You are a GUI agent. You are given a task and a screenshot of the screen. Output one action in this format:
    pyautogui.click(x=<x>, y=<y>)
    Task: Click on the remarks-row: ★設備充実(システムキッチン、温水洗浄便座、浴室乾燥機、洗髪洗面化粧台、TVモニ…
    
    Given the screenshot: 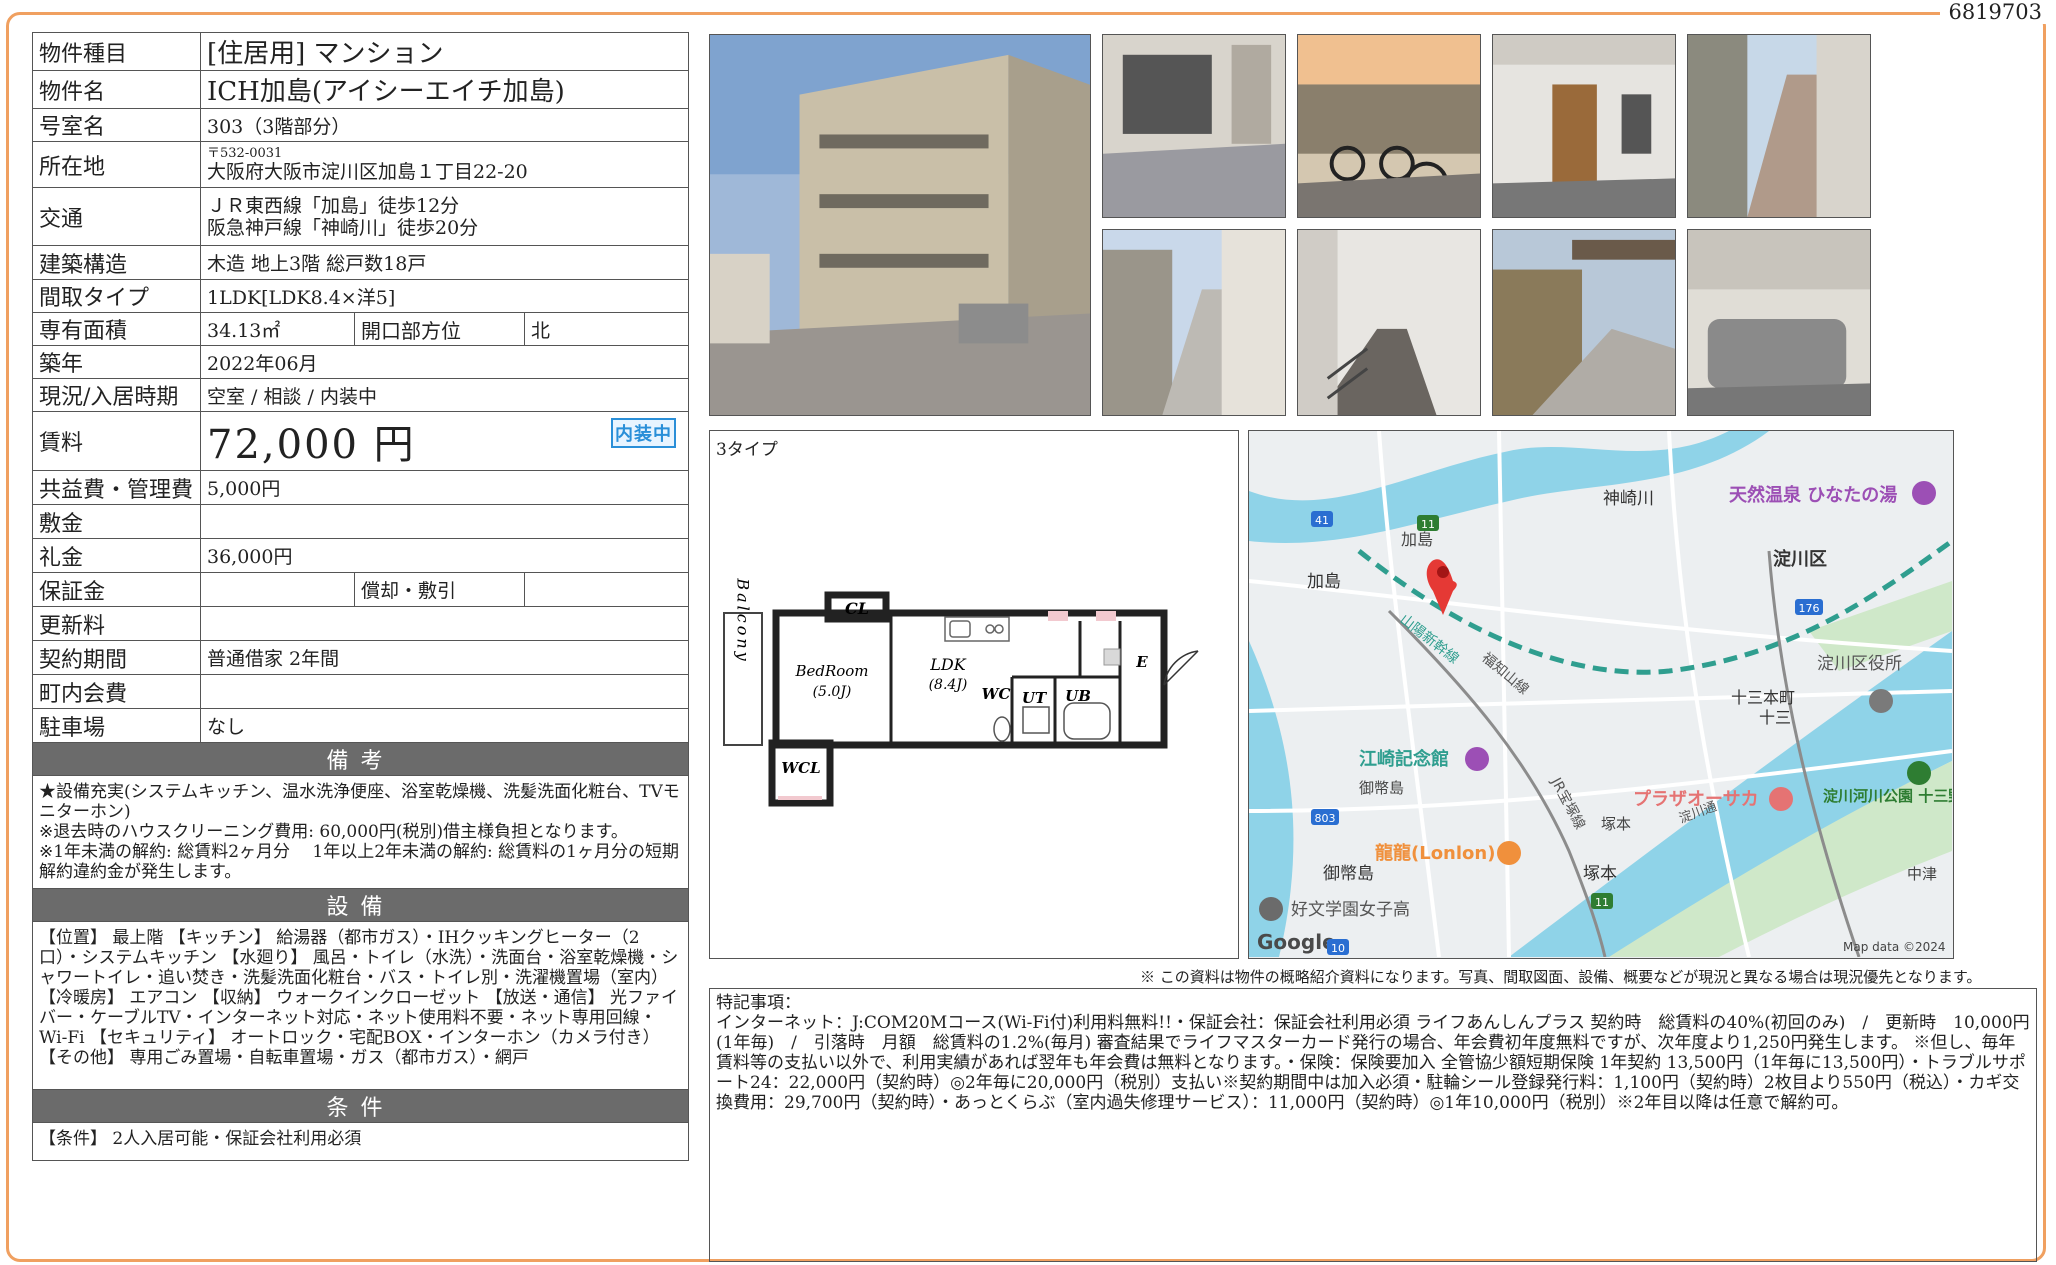 What is the action you would take?
    pyautogui.click(x=360, y=832)
    